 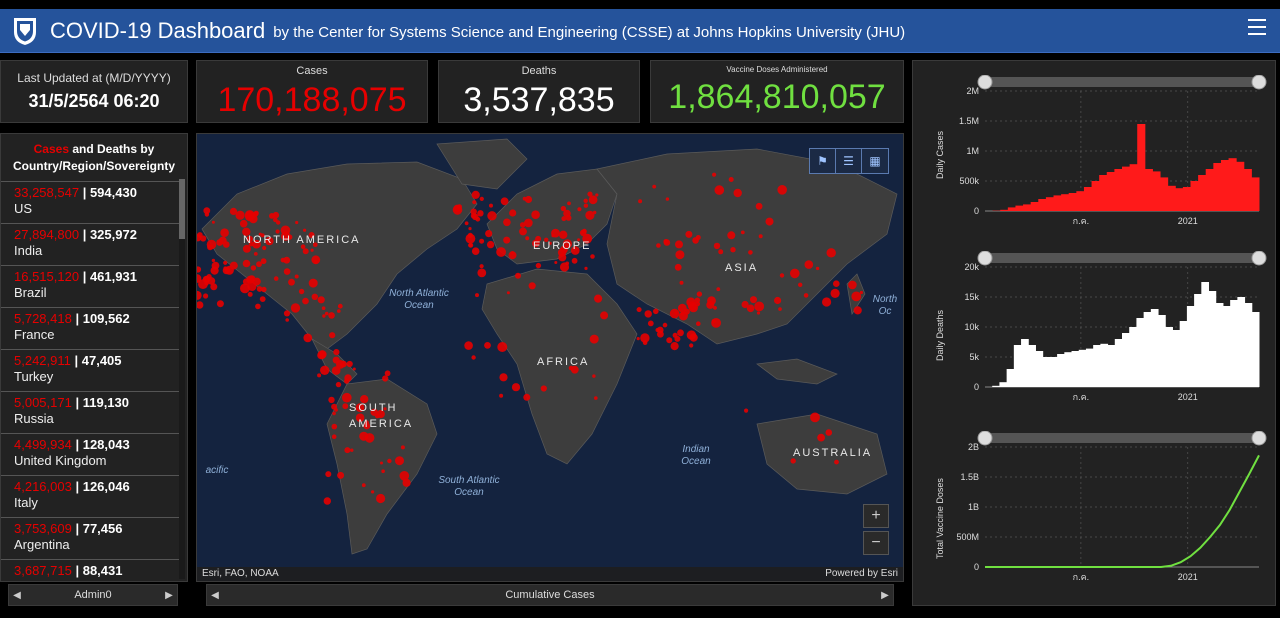 I want to click on bookmark-icon: ⚑, so click(x=823, y=161).